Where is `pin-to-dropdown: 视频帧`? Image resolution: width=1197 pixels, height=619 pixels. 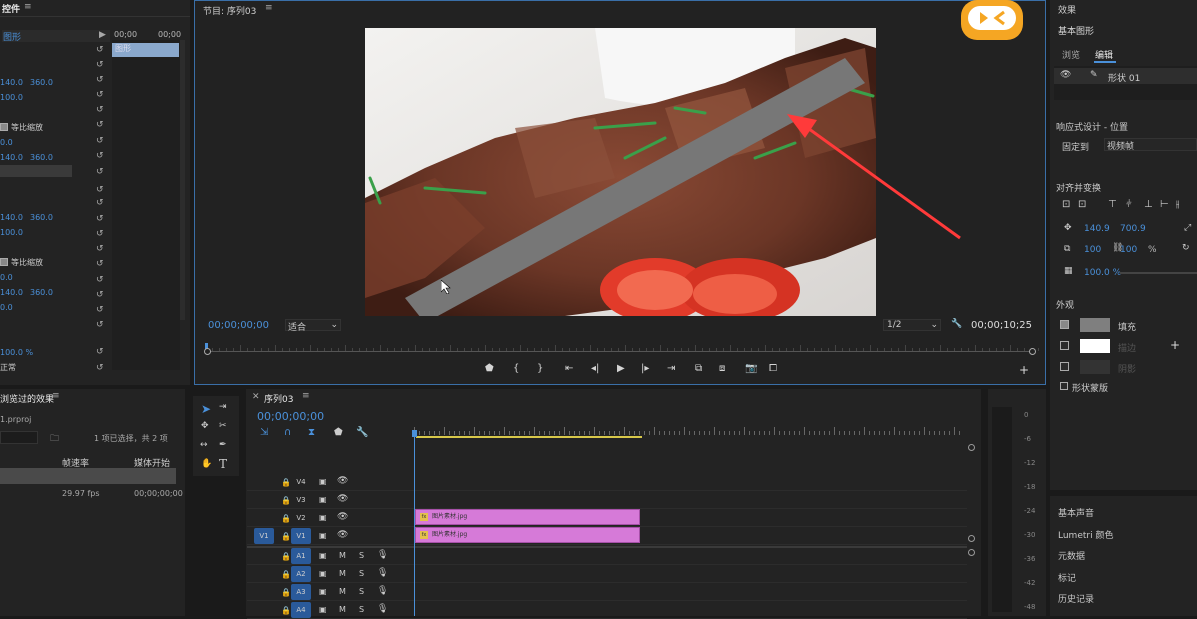
pin-to-dropdown: 视频帧 is located at coordinates (1150, 145).